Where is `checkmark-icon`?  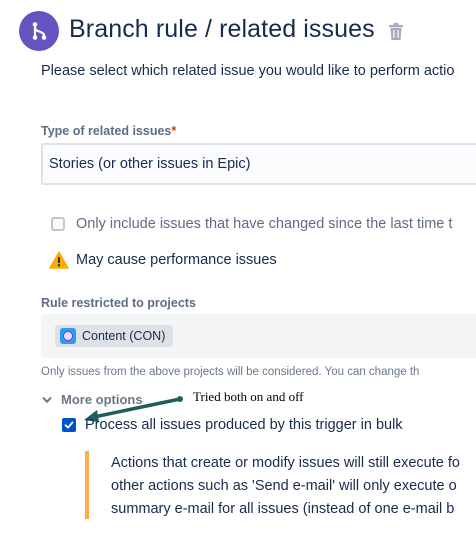
checkmark-icon is located at coordinates (69, 425).